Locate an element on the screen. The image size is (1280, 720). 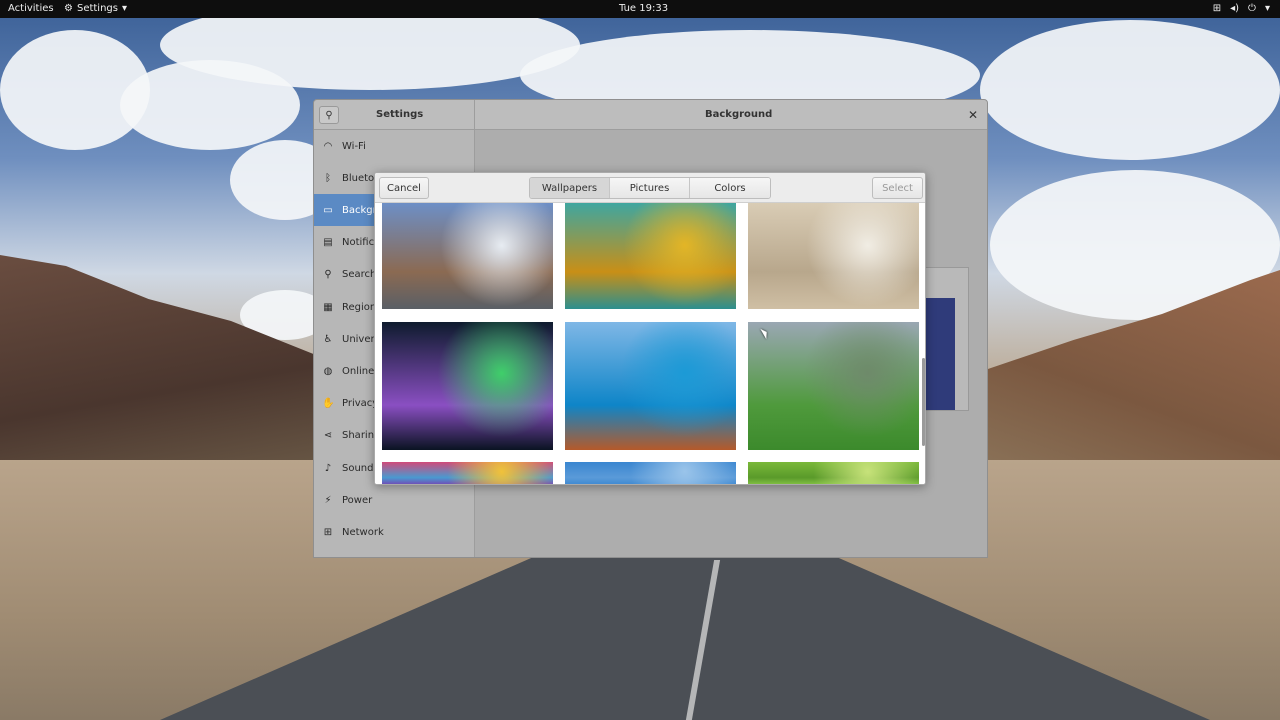
wallpaper-thumbnail-road-mountains is located at coordinates (467, 256).